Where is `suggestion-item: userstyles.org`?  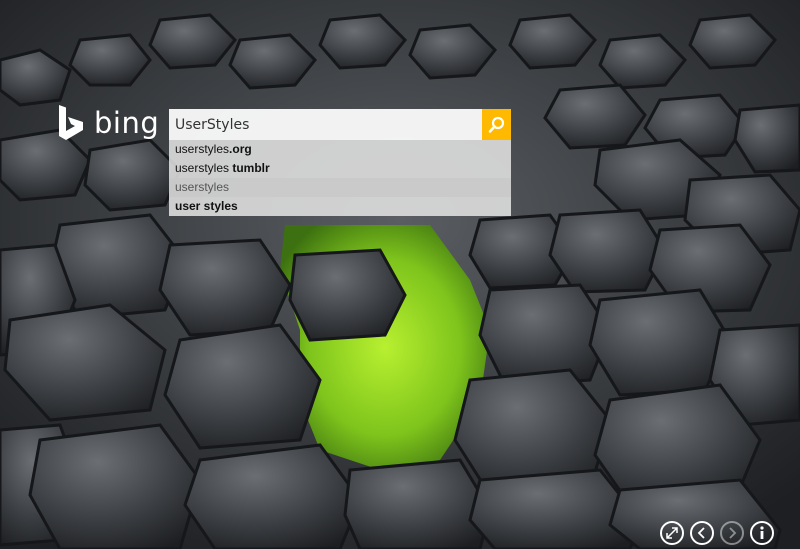
suggestion-item: userstyles.org is located at coordinates (340, 149).